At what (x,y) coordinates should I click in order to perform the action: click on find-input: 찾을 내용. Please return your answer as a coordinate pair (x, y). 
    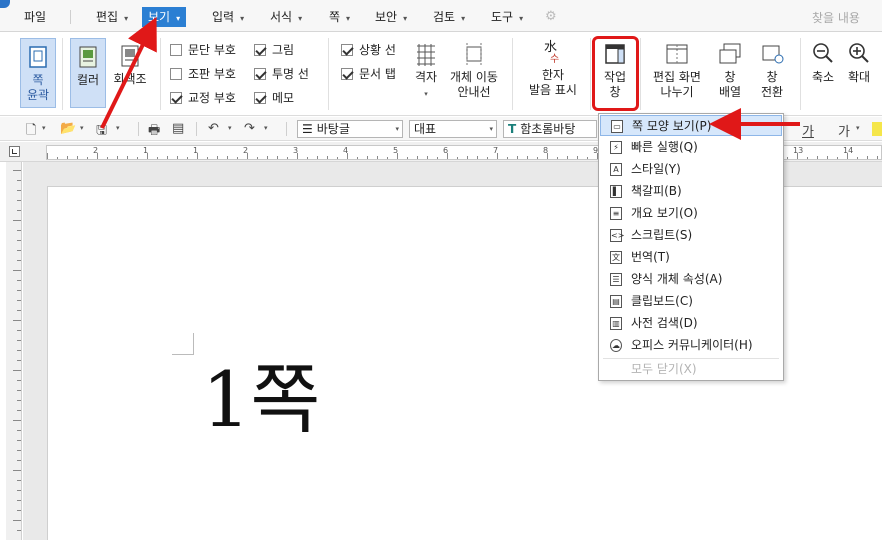
    Looking at the image, I should click on (836, 17).